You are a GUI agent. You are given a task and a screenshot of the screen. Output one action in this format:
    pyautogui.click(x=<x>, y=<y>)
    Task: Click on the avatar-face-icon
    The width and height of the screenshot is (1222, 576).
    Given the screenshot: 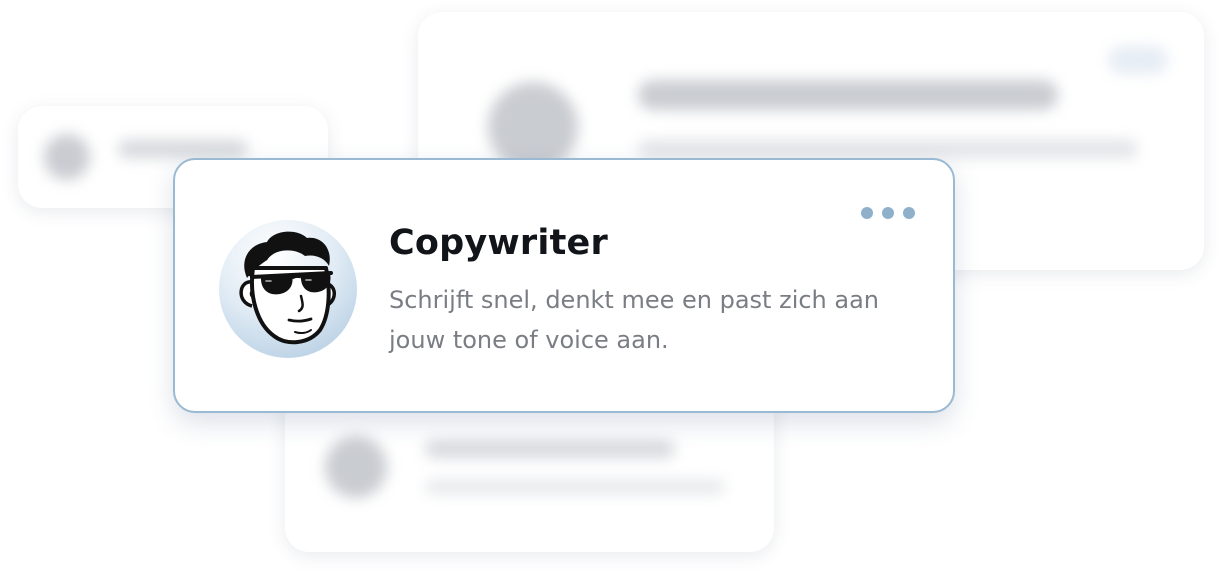 What is the action you would take?
    pyautogui.click(x=287, y=288)
    